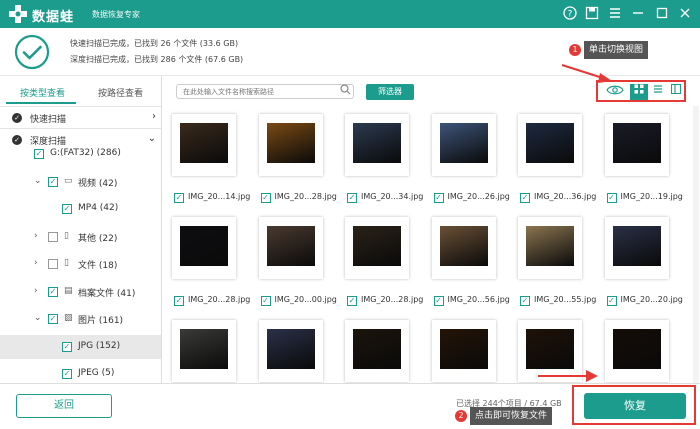 This screenshot has width=700, height=429. What do you see at coordinates (80, 182) in the screenshot?
I see `tree-item: ⌄ ✓ ▭ 视频 (42)` at bounding box center [80, 182].